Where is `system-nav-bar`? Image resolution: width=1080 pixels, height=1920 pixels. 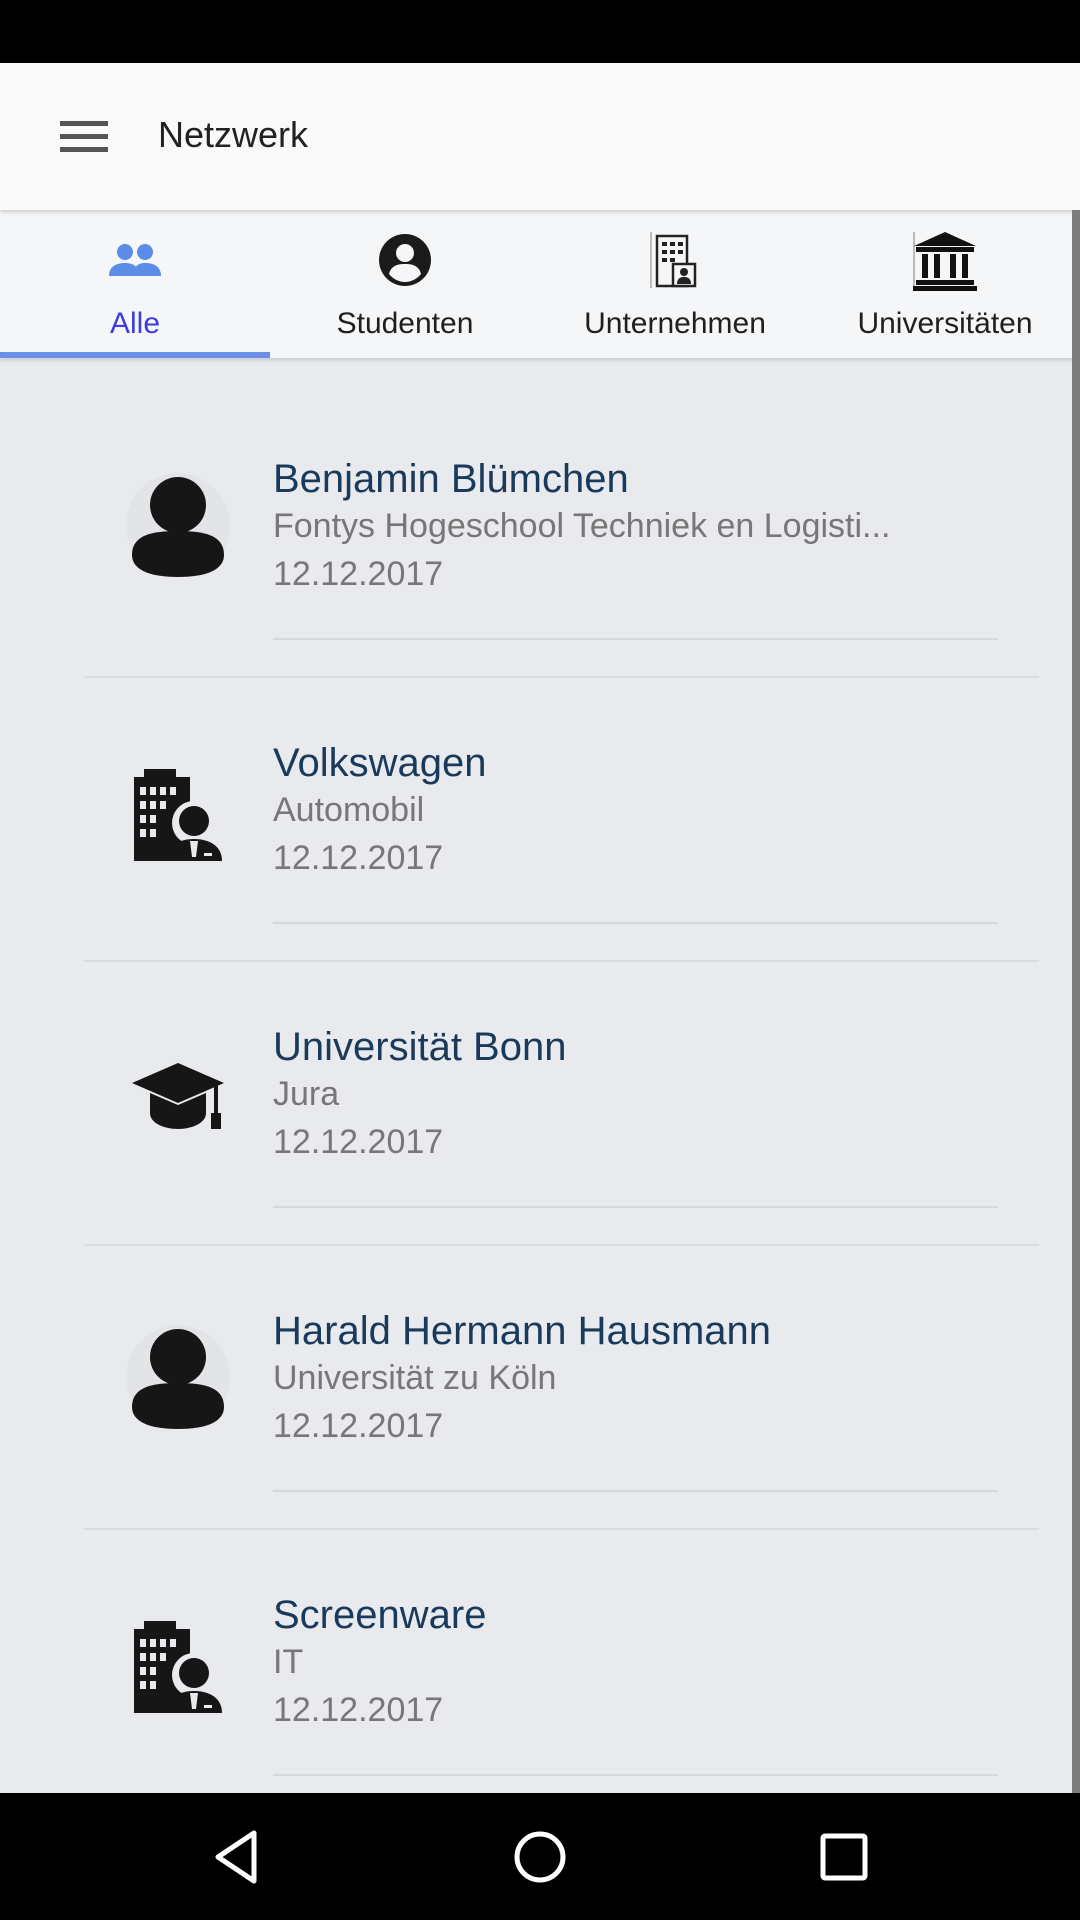
system-nav-bar is located at coordinates (540, 1856).